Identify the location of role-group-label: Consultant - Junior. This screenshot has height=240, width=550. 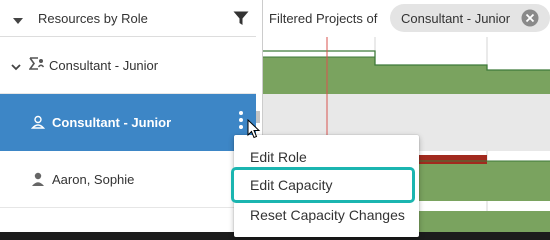
(104, 65).